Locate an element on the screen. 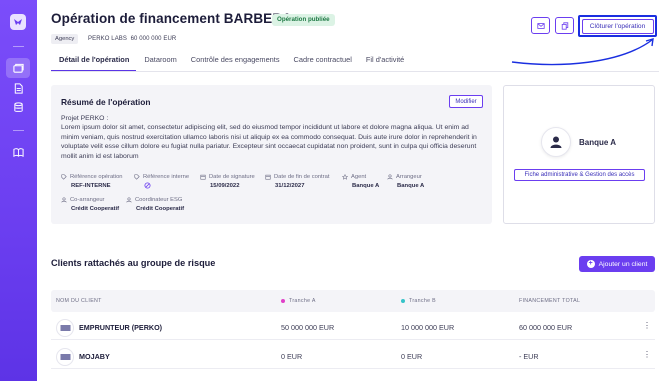 The height and width of the screenshot is (381, 670). page-title: Opération de financement BARBERA is located at coordinates (171, 18).